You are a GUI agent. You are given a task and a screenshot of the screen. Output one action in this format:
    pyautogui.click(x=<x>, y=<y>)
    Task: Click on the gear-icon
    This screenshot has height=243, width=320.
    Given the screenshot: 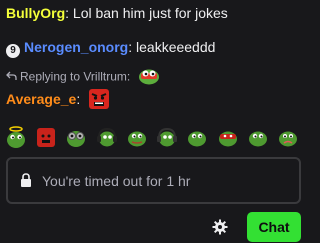 What is the action you would take?
    pyautogui.click(x=220, y=229)
    